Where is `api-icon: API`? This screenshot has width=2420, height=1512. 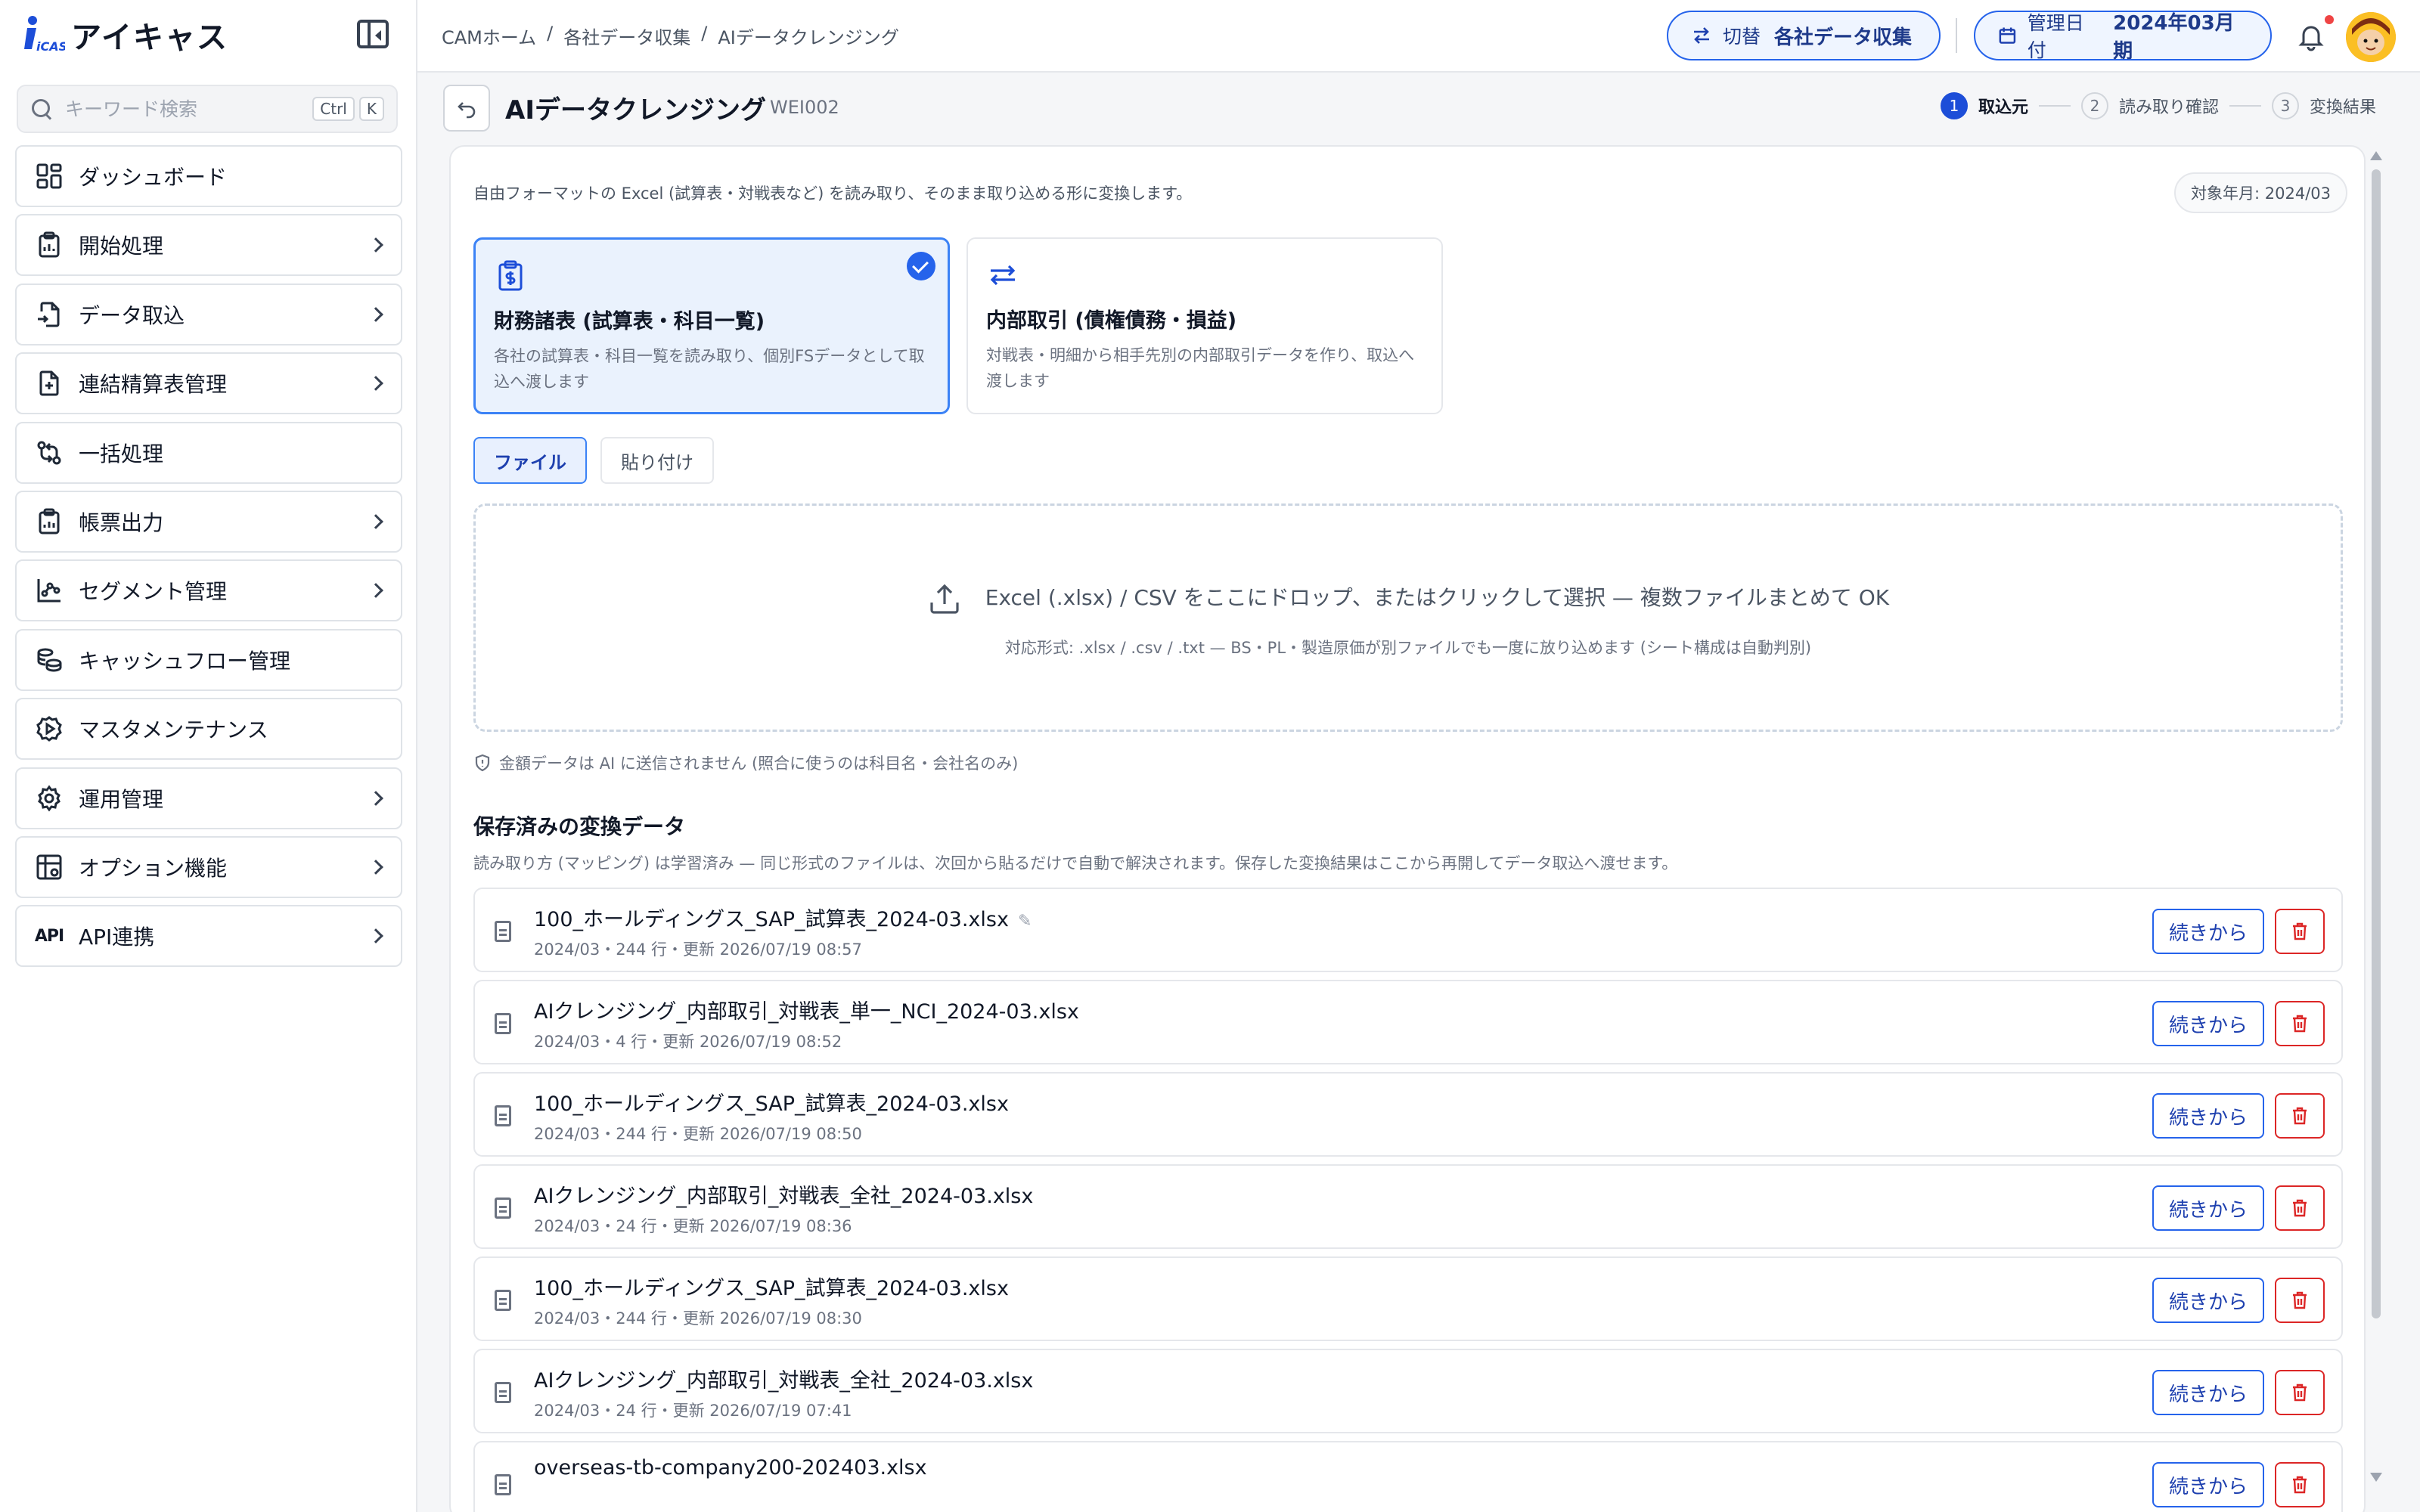
api-icon: API is located at coordinates (49, 936).